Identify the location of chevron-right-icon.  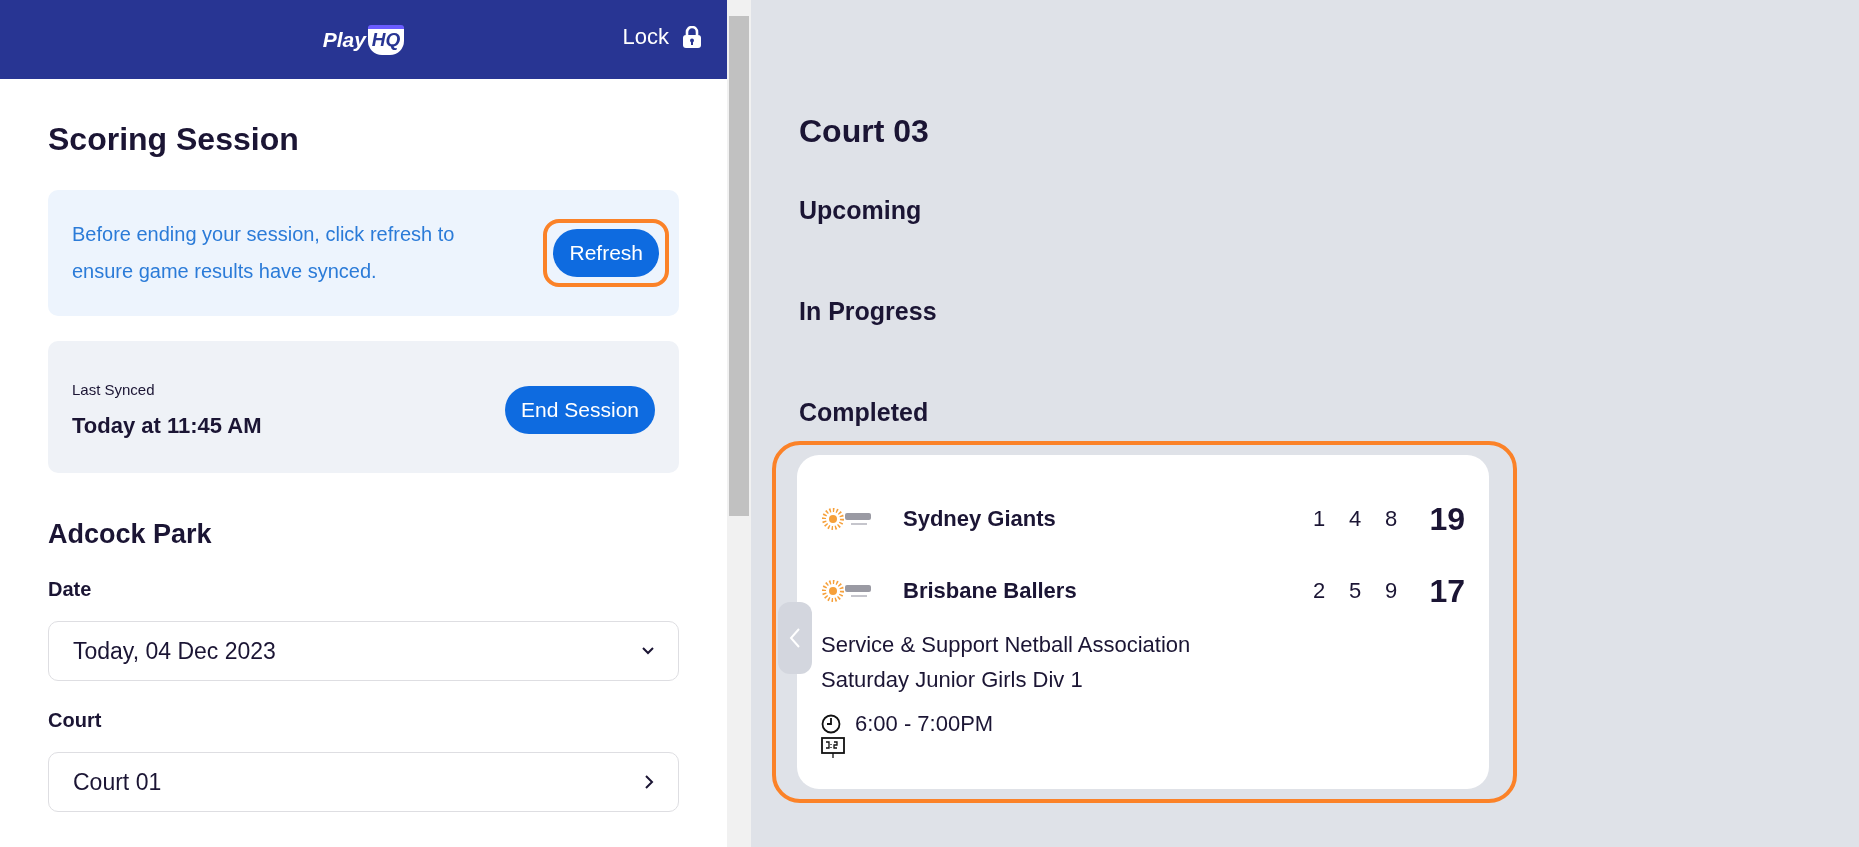
(649, 782).